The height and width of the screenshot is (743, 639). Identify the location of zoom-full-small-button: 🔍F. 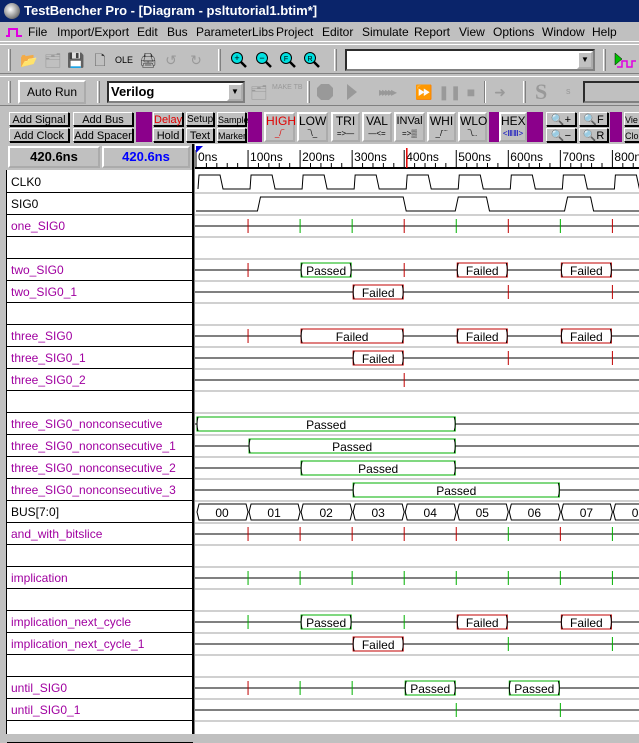
(593, 119).